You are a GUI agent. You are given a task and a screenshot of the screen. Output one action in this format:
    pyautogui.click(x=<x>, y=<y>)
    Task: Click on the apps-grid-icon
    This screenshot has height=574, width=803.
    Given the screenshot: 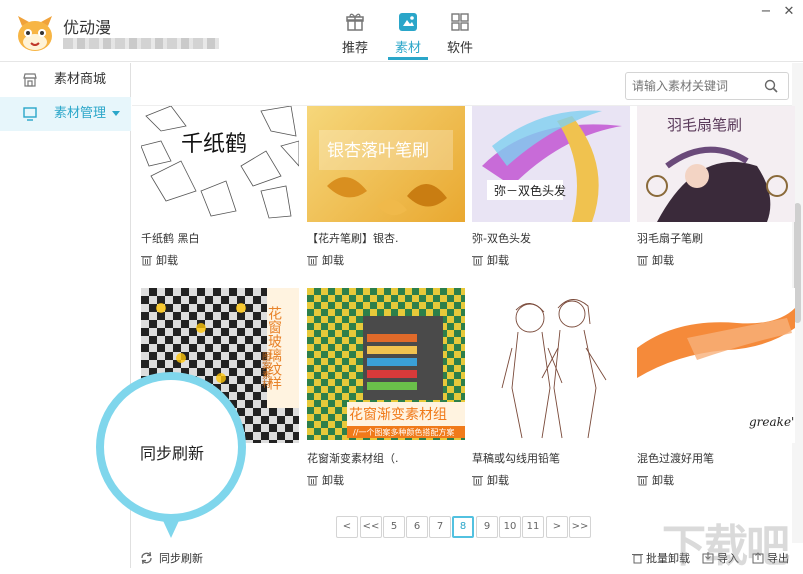 What is the action you would take?
    pyautogui.click(x=460, y=22)
    